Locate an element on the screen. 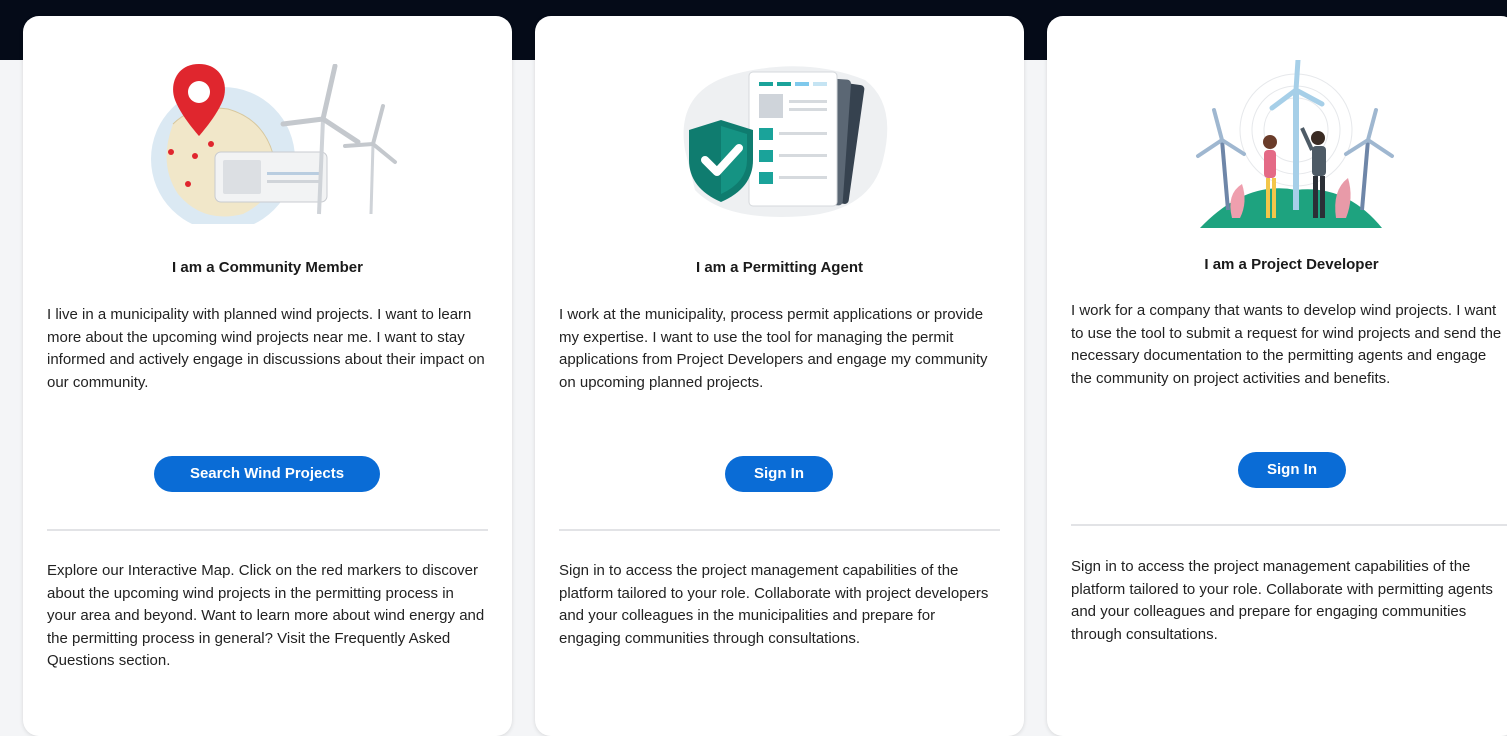 Image resolution: width=1507 pixels, height=736 pixels. search-wind-projects-button: Search Wind Projects is located at coordinates (267, 474).